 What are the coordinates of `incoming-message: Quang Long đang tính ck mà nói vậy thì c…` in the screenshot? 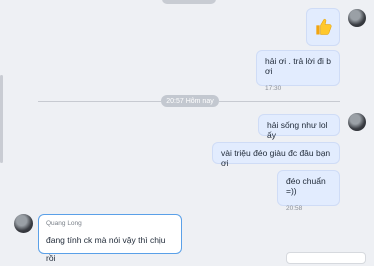 It's located at (110, 238).